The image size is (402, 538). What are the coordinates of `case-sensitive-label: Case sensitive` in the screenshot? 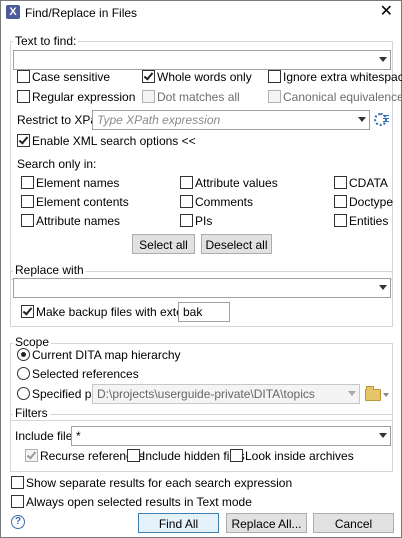 It's located at (71, 77).